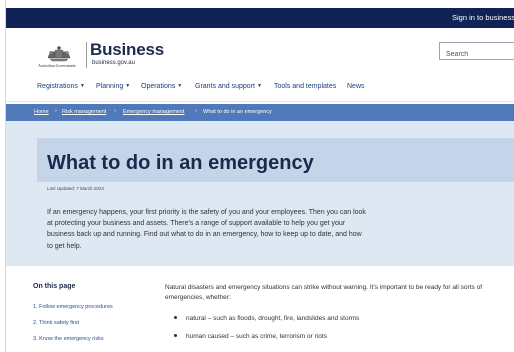  What do you see at coordinates (59, 53) in the screenshot?
I see `coat-of-arms-icon` at bounding box center [59, 53].